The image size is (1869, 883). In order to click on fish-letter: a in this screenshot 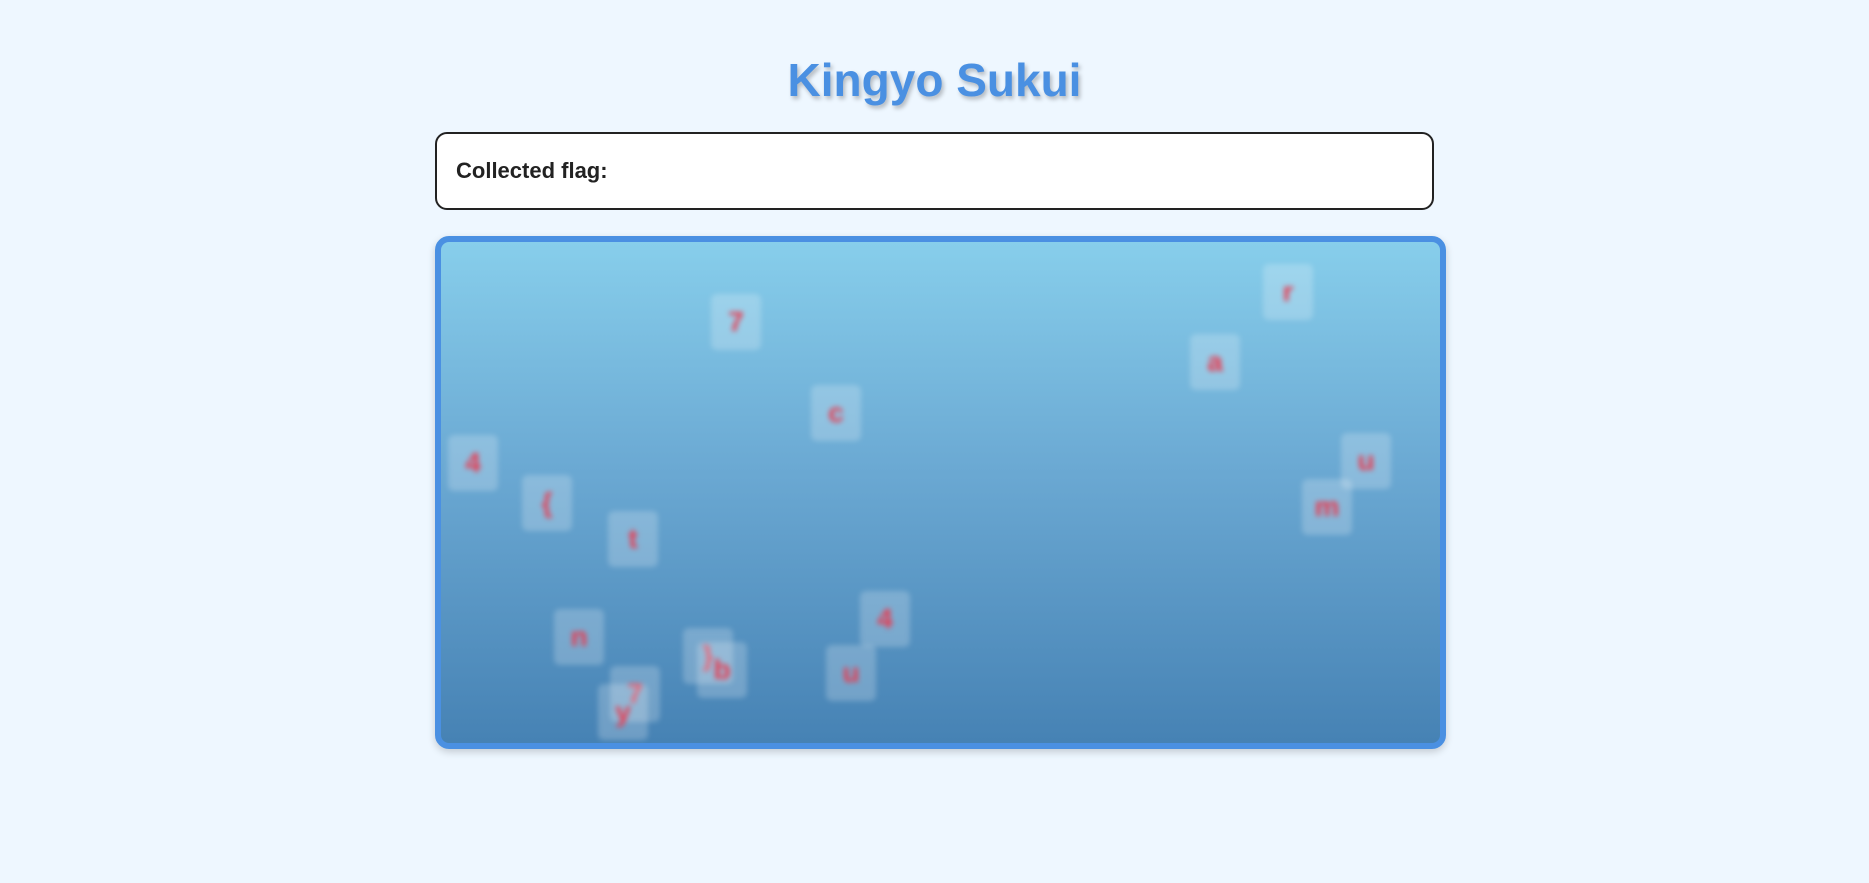, I will do `click(1215, 362)`.